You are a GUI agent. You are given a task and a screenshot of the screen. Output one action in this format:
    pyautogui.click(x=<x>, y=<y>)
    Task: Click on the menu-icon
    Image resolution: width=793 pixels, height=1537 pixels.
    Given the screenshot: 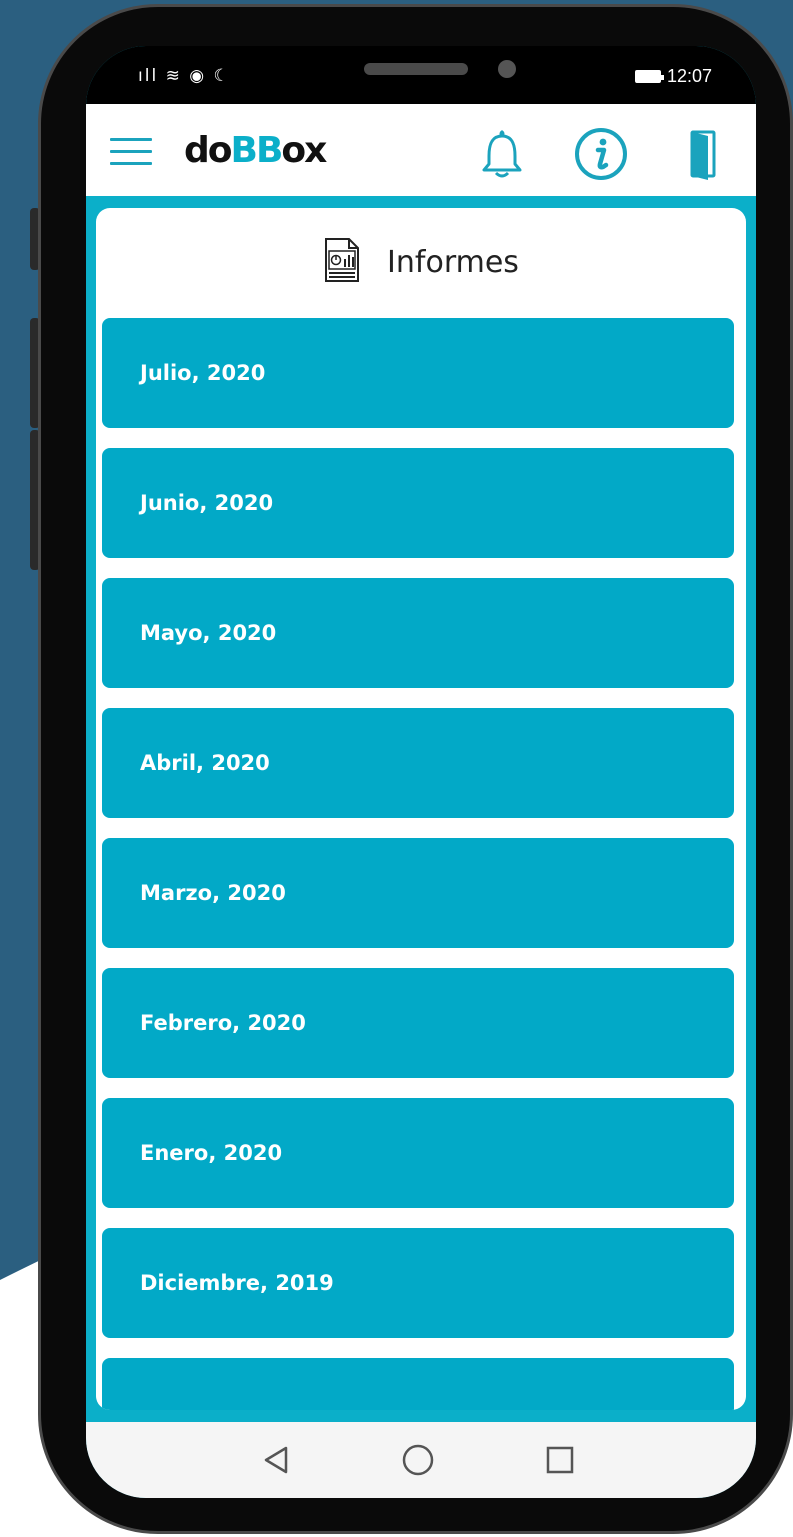 What is the action you would take?
    pyautogui.click(x=131, y=152)
    